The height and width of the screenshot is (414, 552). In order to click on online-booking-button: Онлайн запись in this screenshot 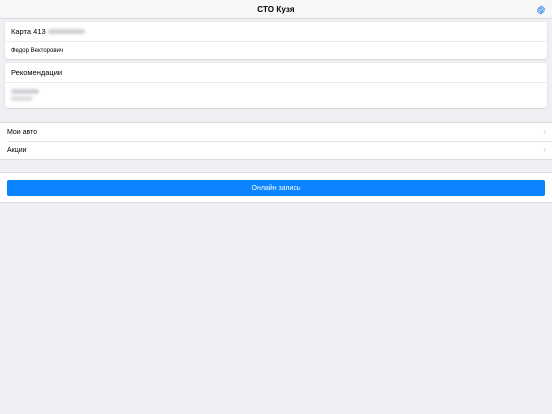, I will do `click(276, 188)`.